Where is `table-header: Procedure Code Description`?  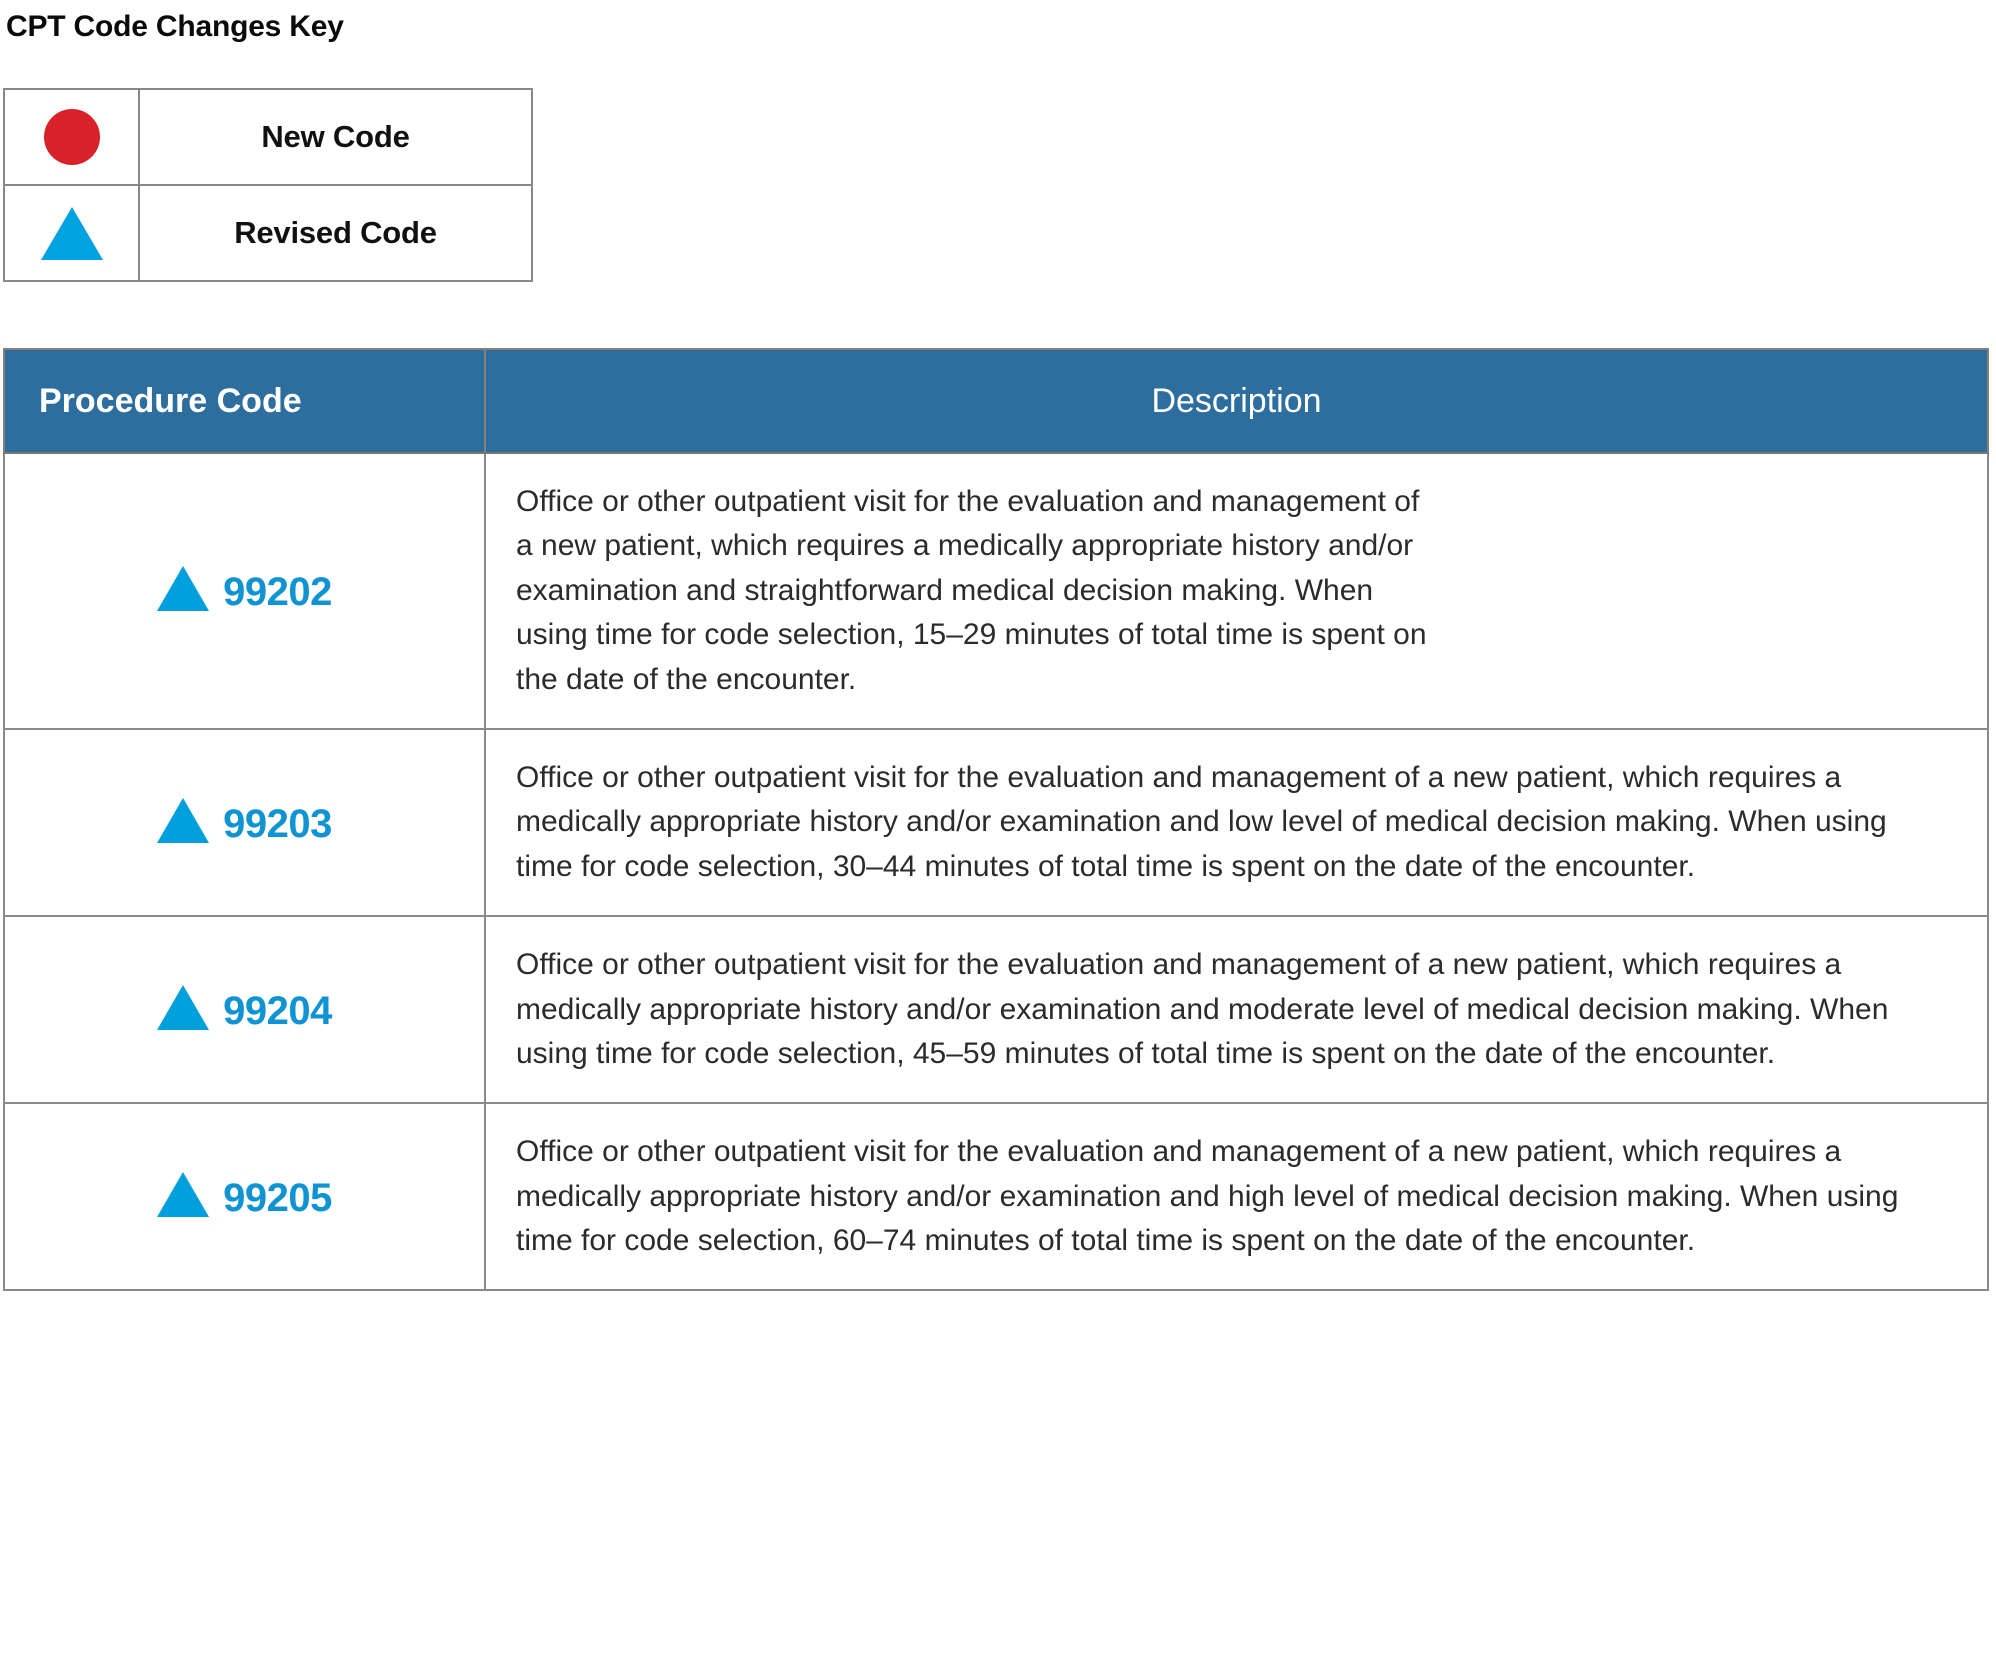 table-header: Procedure Code Description is located at coordinates (996, 401).